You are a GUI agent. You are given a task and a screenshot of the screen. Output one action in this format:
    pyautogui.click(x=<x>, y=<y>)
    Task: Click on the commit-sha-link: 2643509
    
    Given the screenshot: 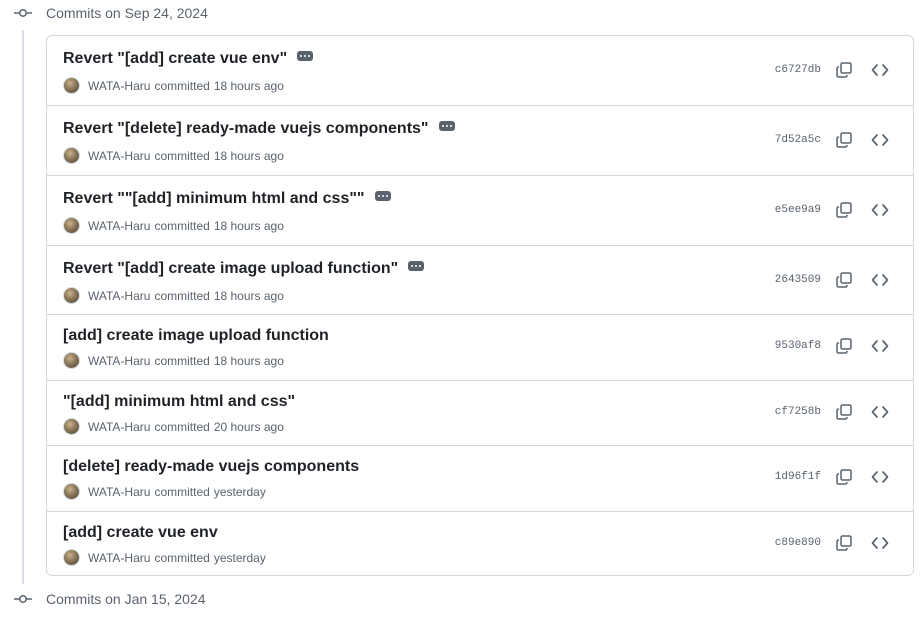 What is the action you would take?
    pyautogui.click(x=798, y=280)
    